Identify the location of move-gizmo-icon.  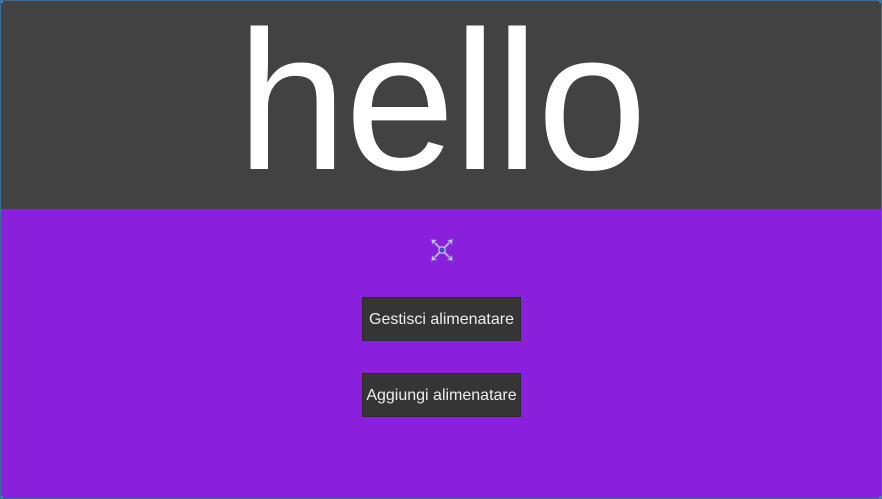
(442, 250).